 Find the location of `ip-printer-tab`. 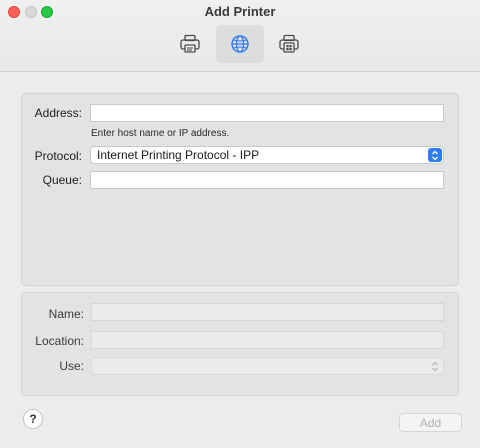

ip-printer-tab is located at coordinates (240, 44).